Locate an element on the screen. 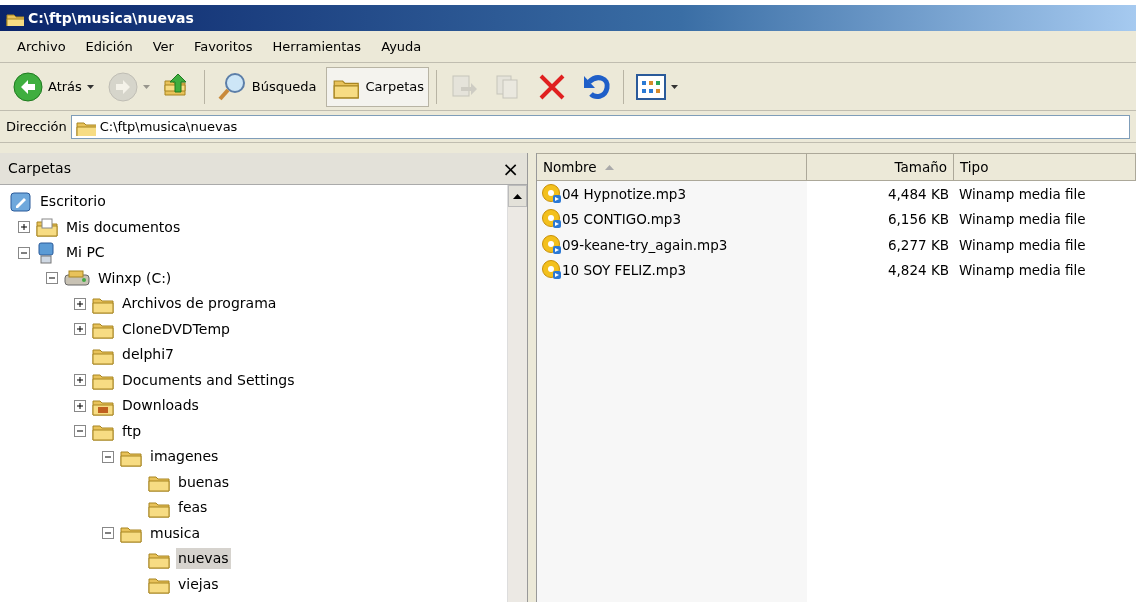 The height and width of the screenshot is (602, 1136). search-button: Búsqueda is located at coordinates (266, 86).